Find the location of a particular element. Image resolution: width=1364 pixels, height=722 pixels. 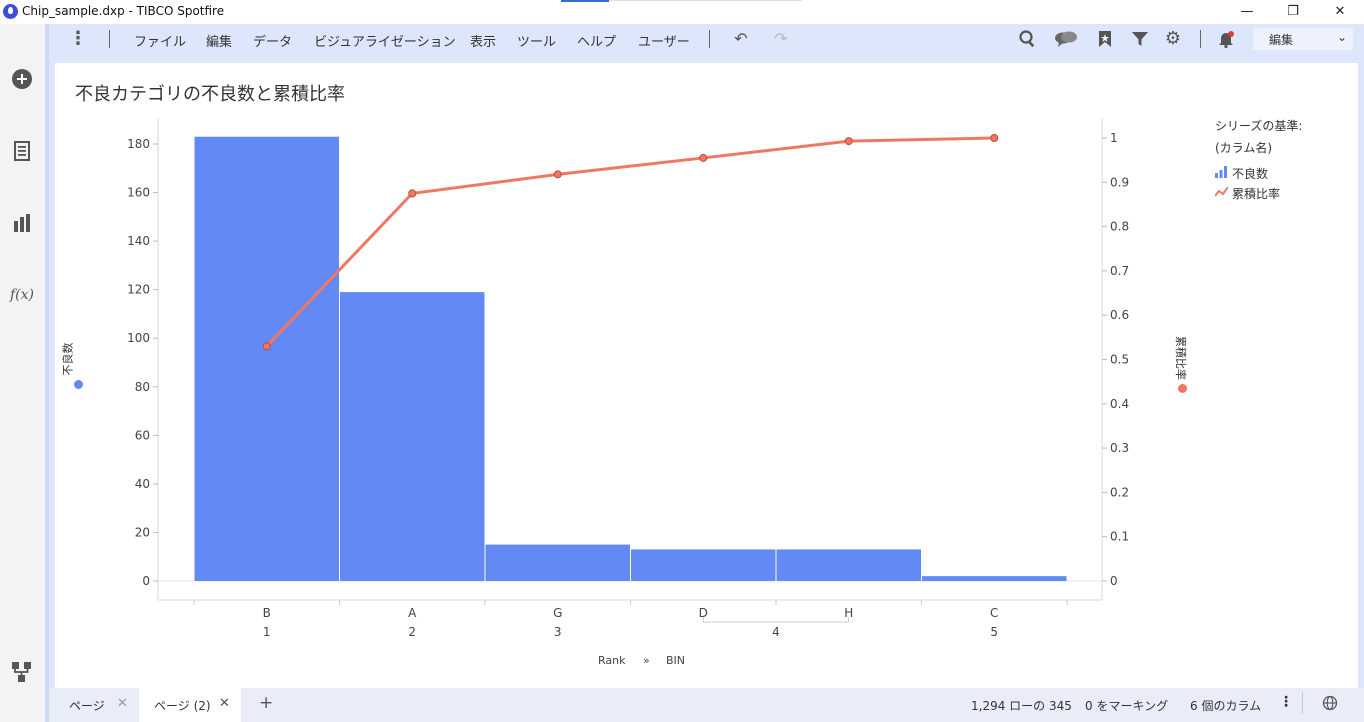

bar-B is located at coordinates (266, 358).